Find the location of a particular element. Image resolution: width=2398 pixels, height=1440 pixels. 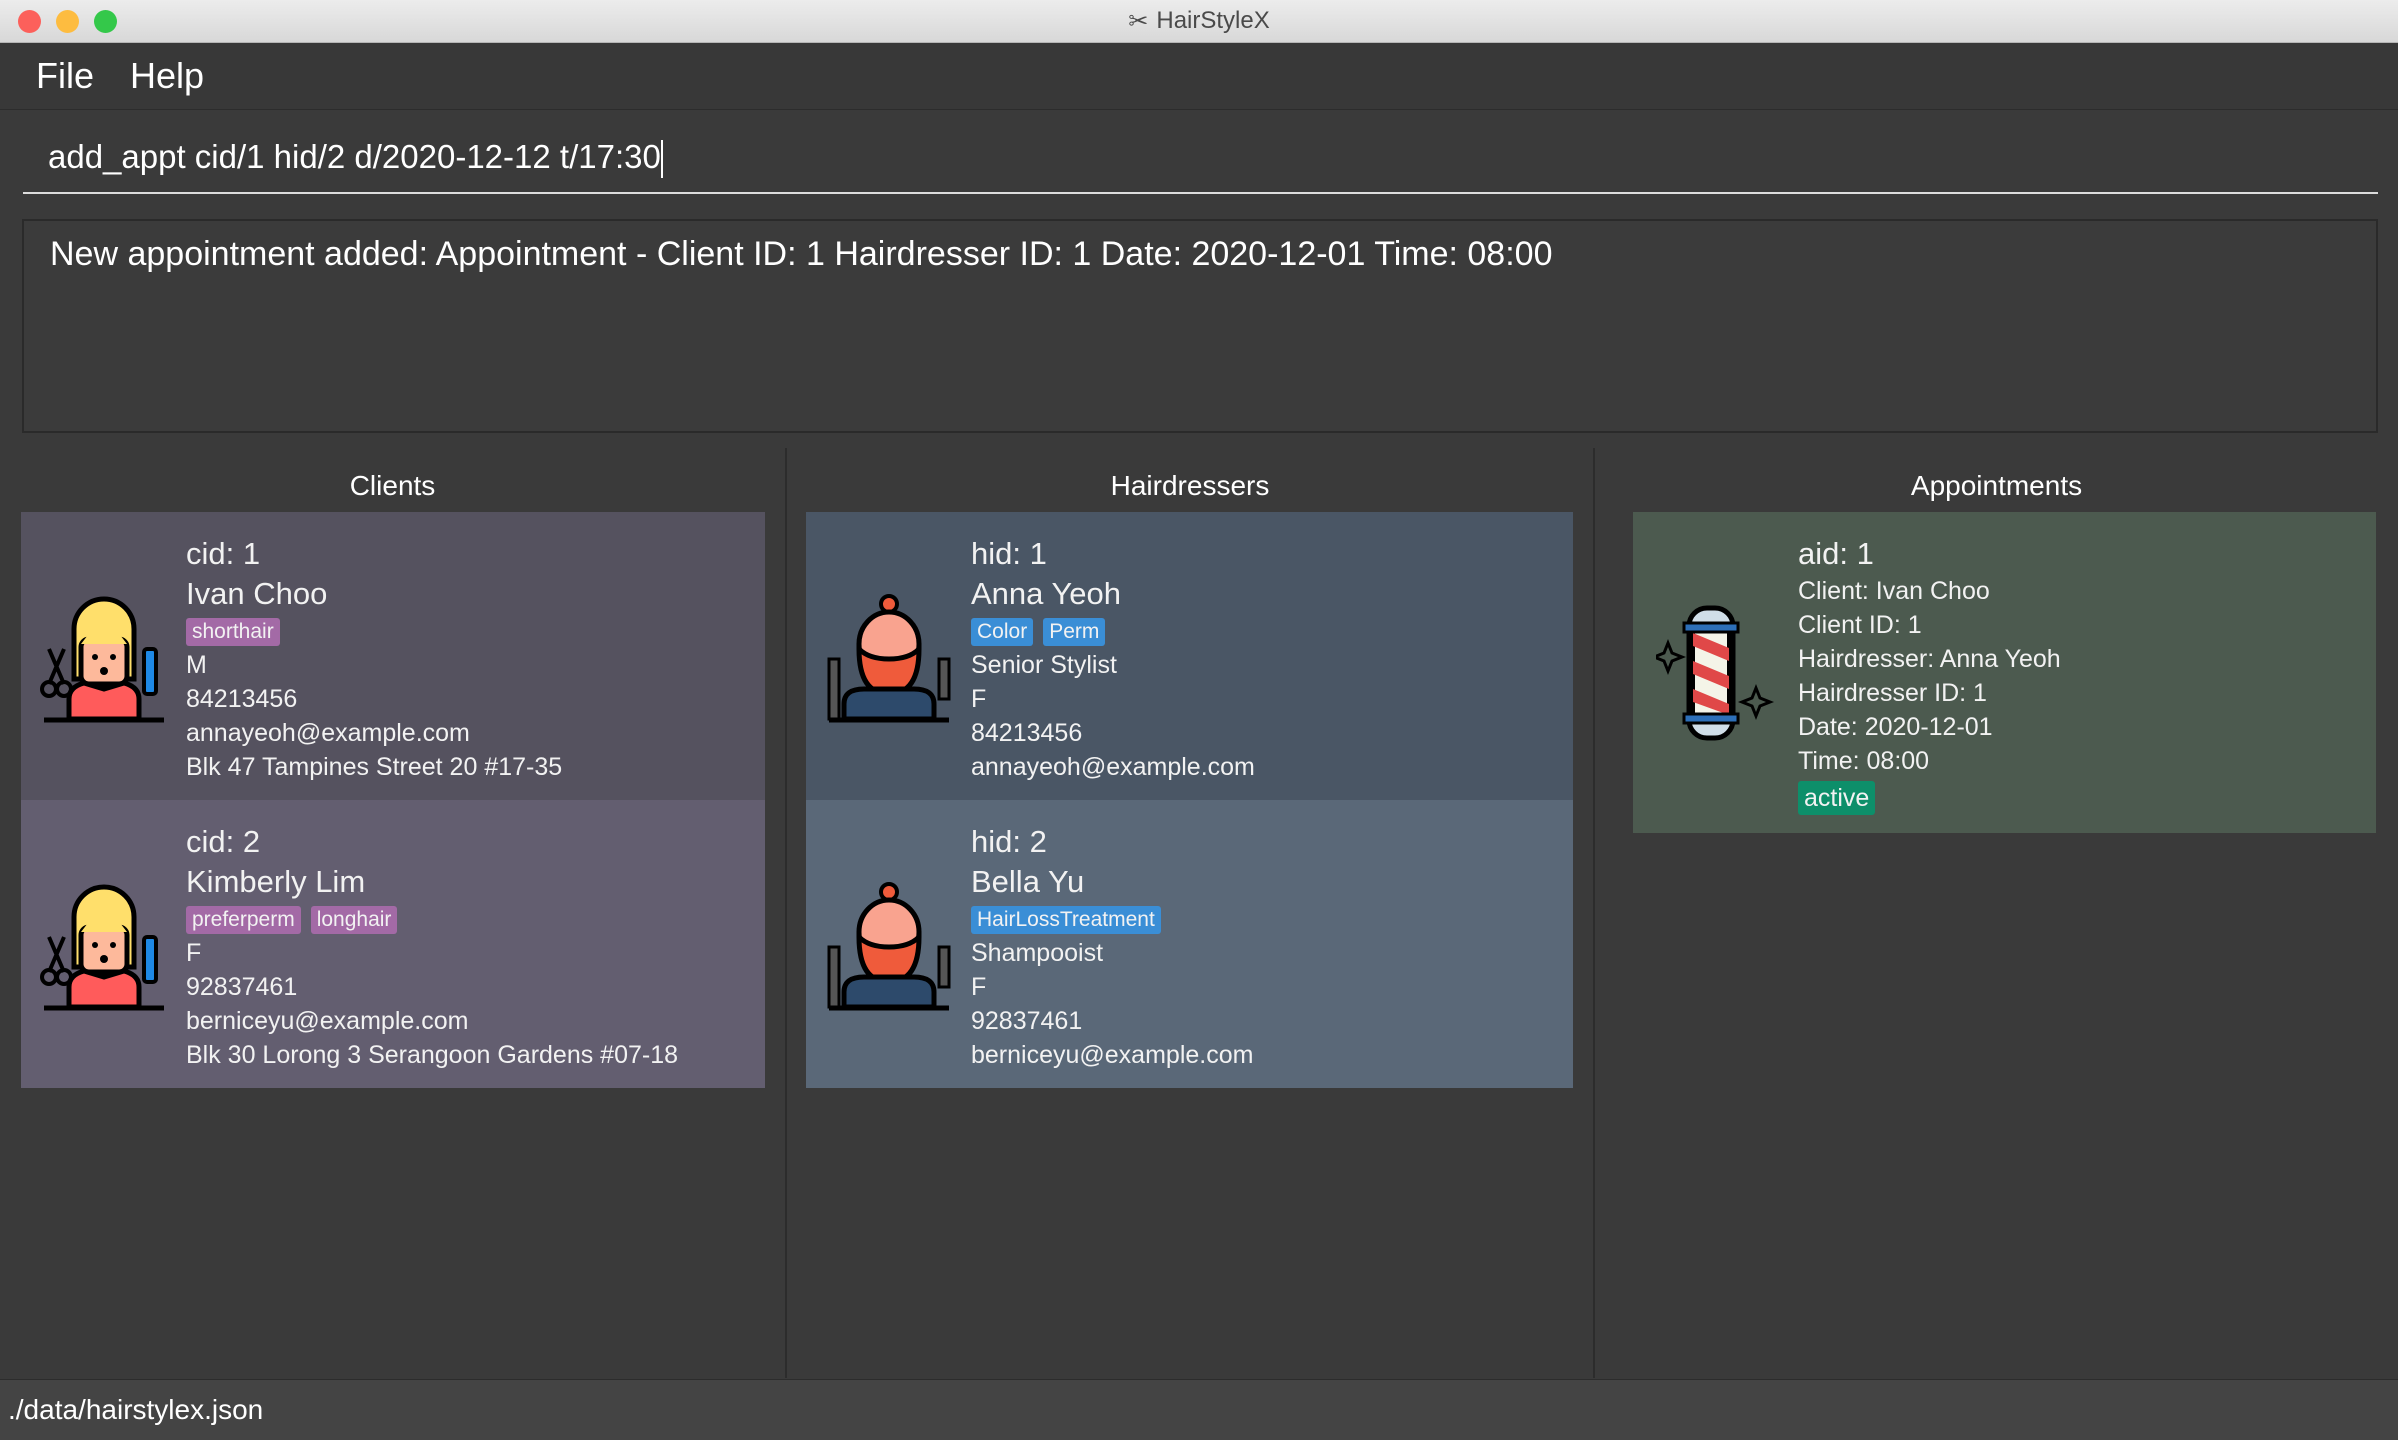

tag: Color is located at coordinates (1002, 632).